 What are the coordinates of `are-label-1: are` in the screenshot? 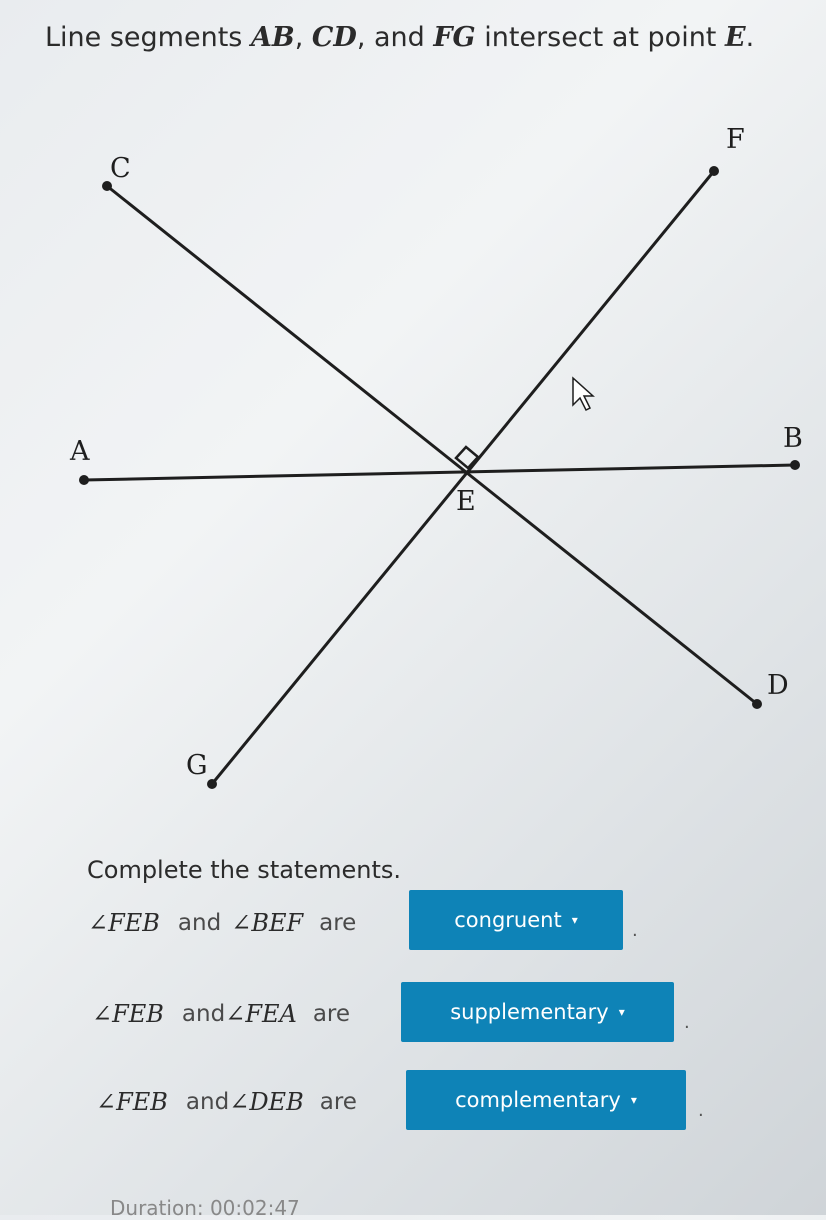 It's located at (338, 923).